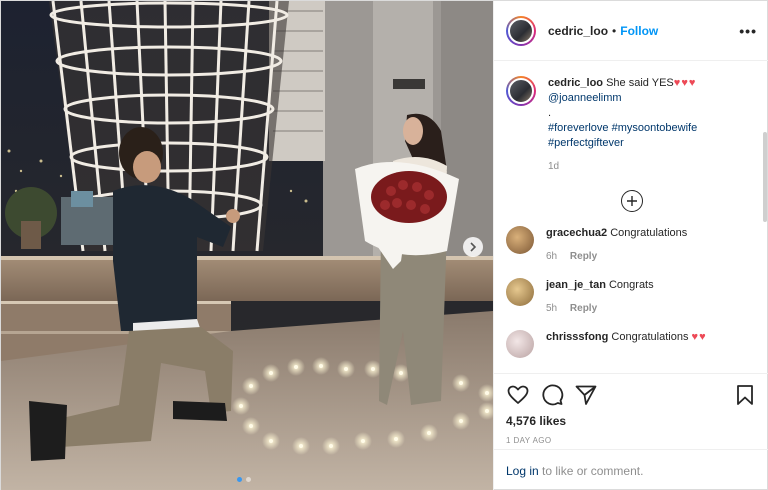 The image size is (768, 490). I want to click on comment-button, so click(552, 395).